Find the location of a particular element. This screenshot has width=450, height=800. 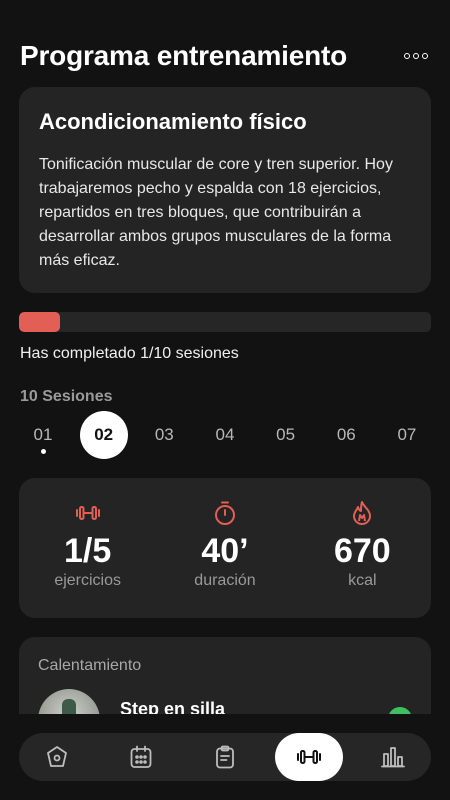

session-06: 06 is located at coordinates (346, 435).